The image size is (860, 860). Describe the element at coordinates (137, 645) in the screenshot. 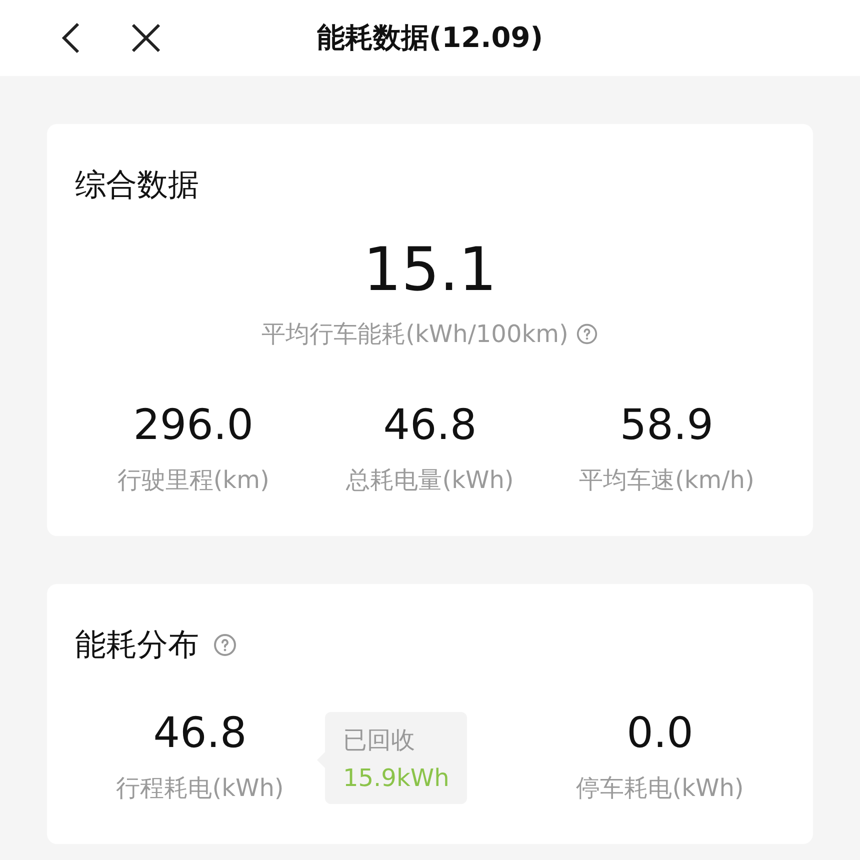

I see `card-title: 能耗分布` at that location.